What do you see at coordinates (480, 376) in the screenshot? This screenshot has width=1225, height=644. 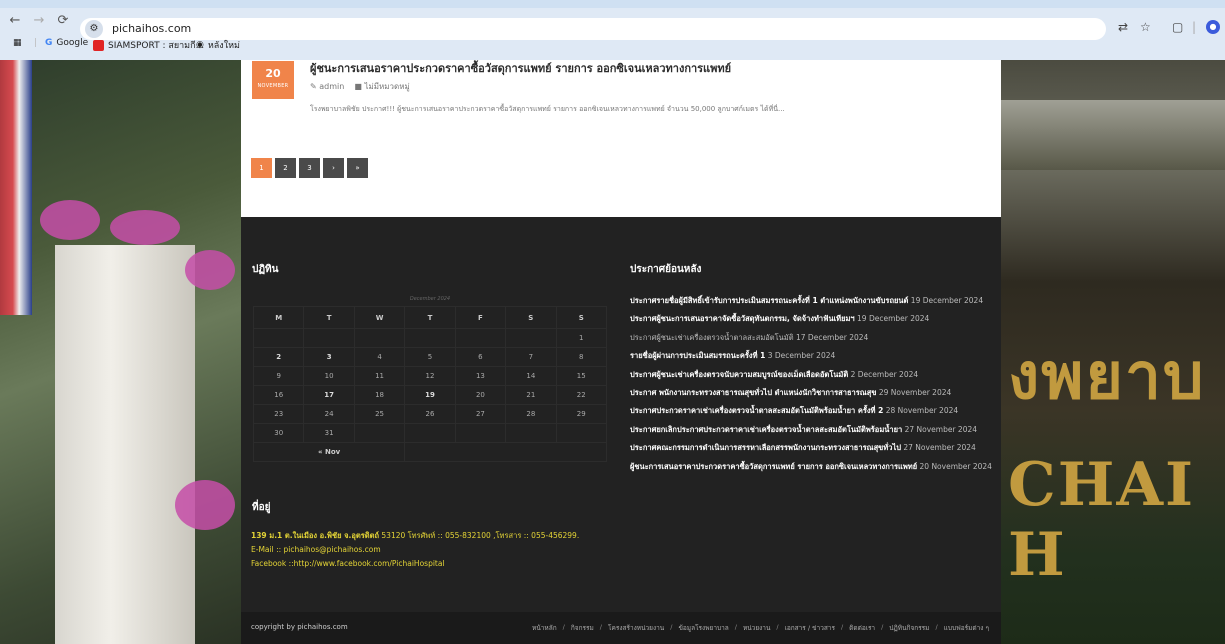 I see `calendar-cell: 13` at bounding box center [480, 376].